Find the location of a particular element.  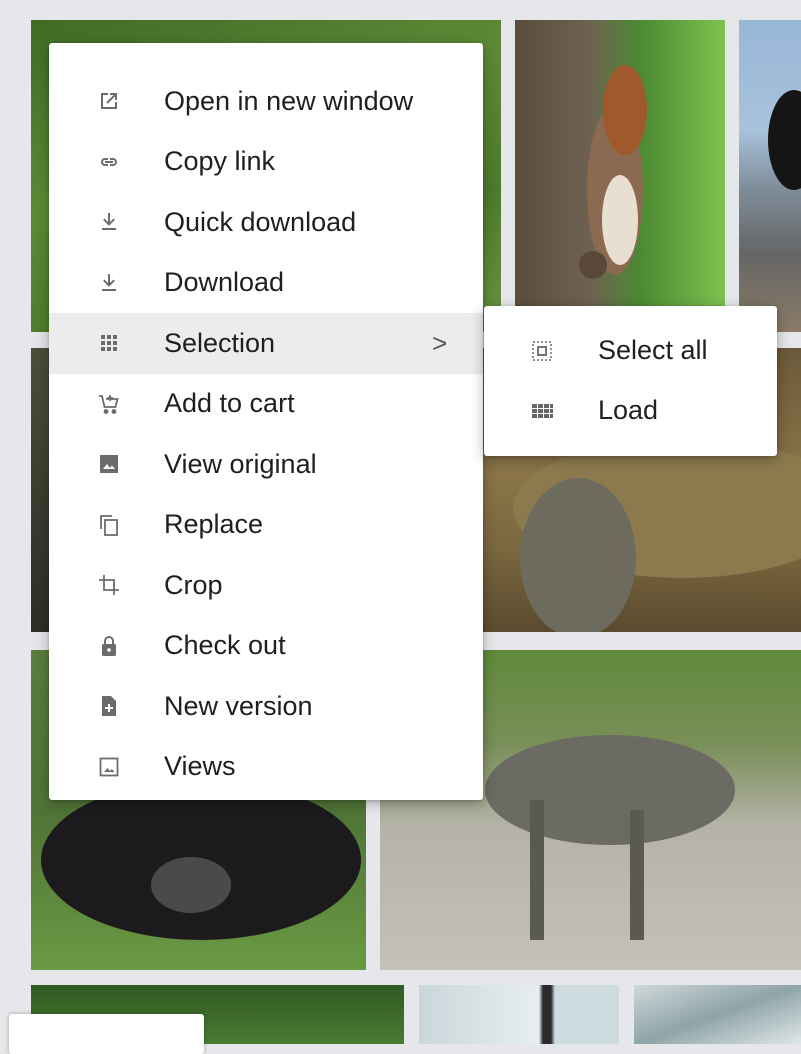

gallery-image-black-cat-on-roof is located at coordinates (770, 176).